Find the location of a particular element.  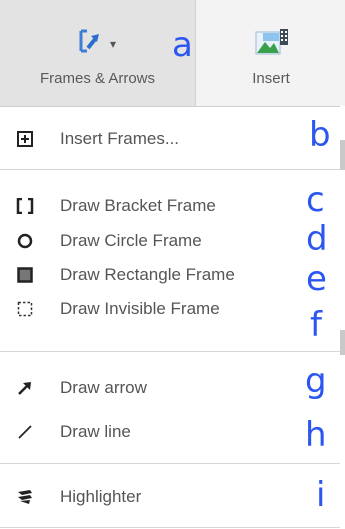

insert-button: Insert is located at coordinates (271, 53).